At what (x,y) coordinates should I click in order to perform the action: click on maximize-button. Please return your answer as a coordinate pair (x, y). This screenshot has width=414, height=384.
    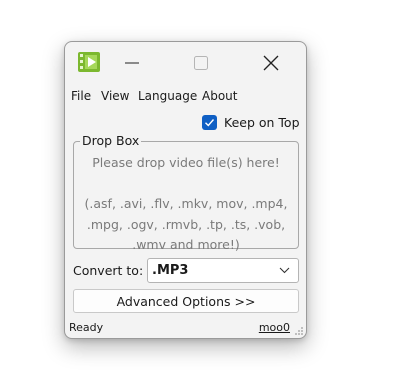
    Looking at the image, I should click on (201, 63).